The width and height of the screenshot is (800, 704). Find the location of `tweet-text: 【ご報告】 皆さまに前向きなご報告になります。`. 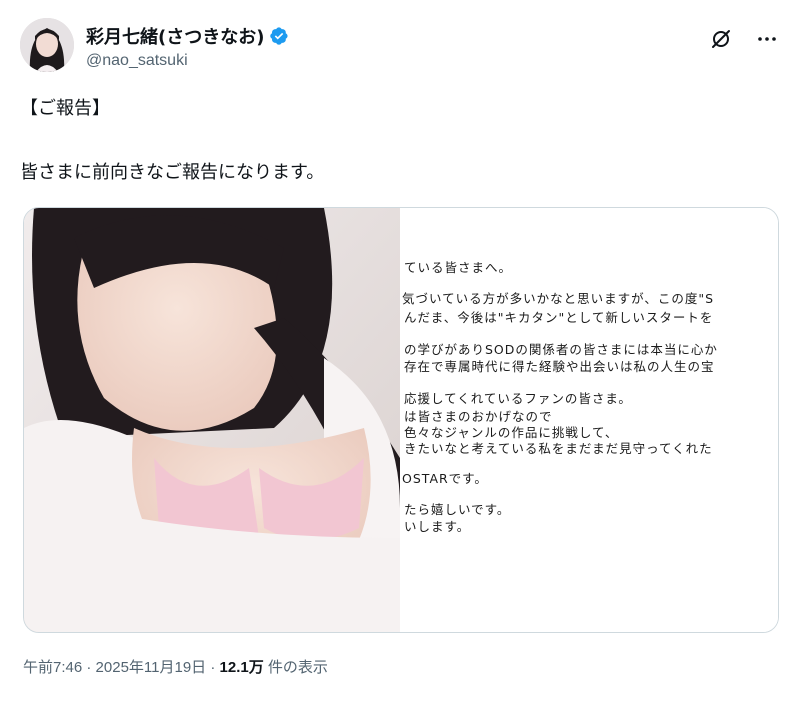

tweet-text: 【ご報告】 皆さまに前向きなご報告になります。 is located at coordinates (400, 139).